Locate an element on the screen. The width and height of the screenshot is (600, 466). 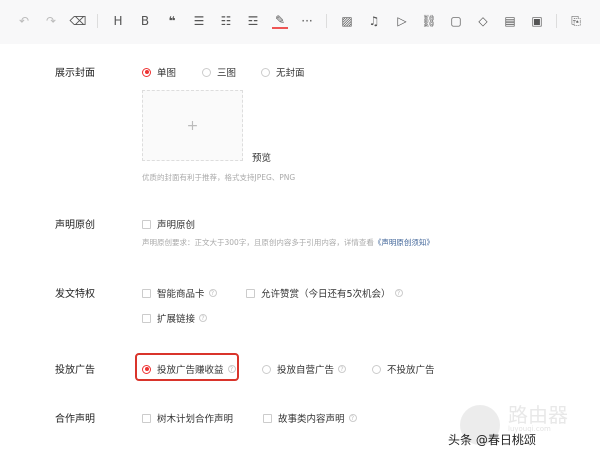
option-label: 投放自营广告 is located at coordinates (306, 370).